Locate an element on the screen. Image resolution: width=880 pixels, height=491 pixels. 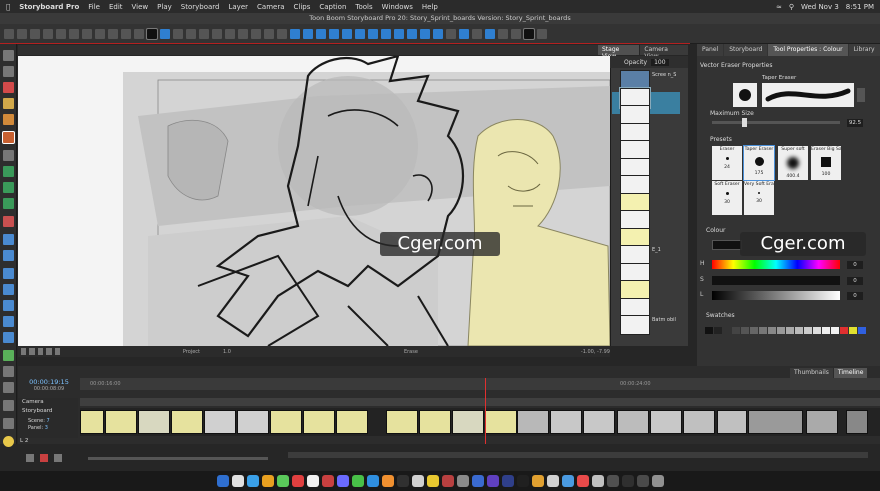
line-tool-icon is located at coordinates (8, 171).